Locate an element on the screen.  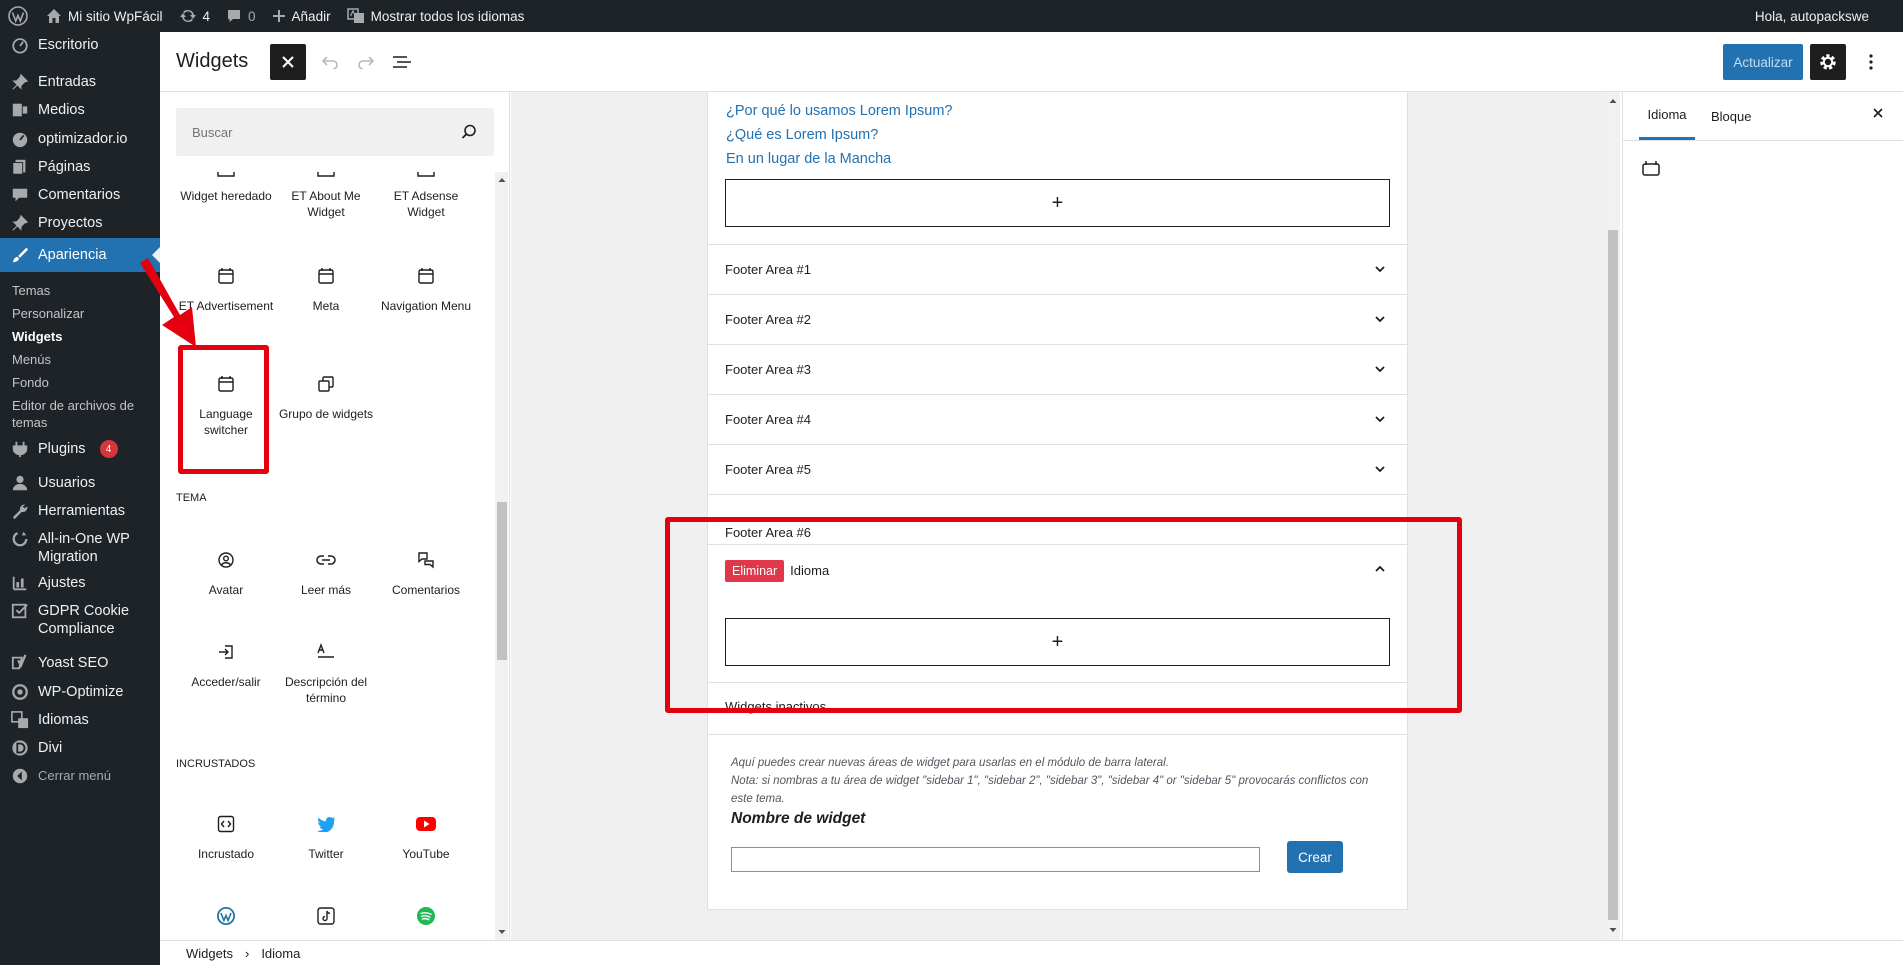
block-avatar: Avatar is located at coordinates (226, 573).